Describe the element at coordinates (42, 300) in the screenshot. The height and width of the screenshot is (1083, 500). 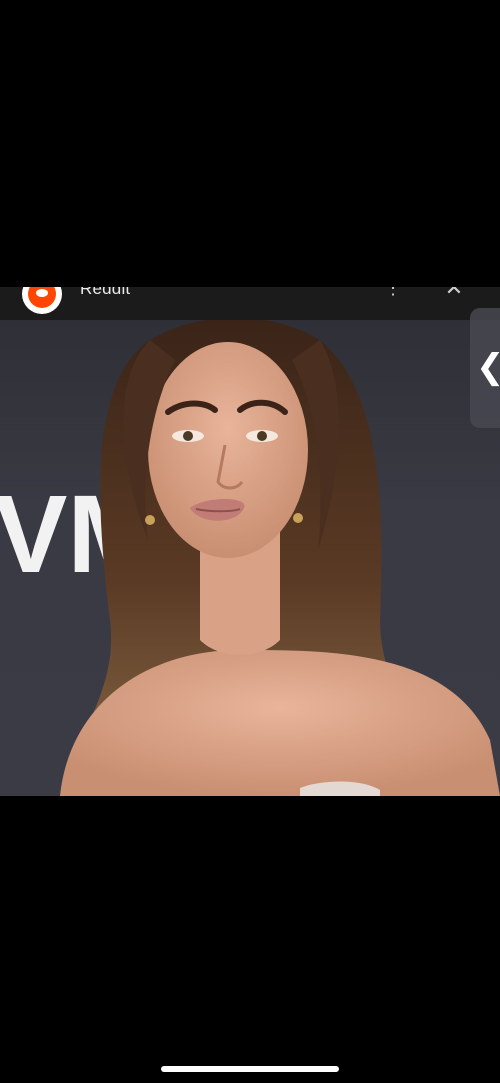
I see `reddit-logo-icon` at that location.